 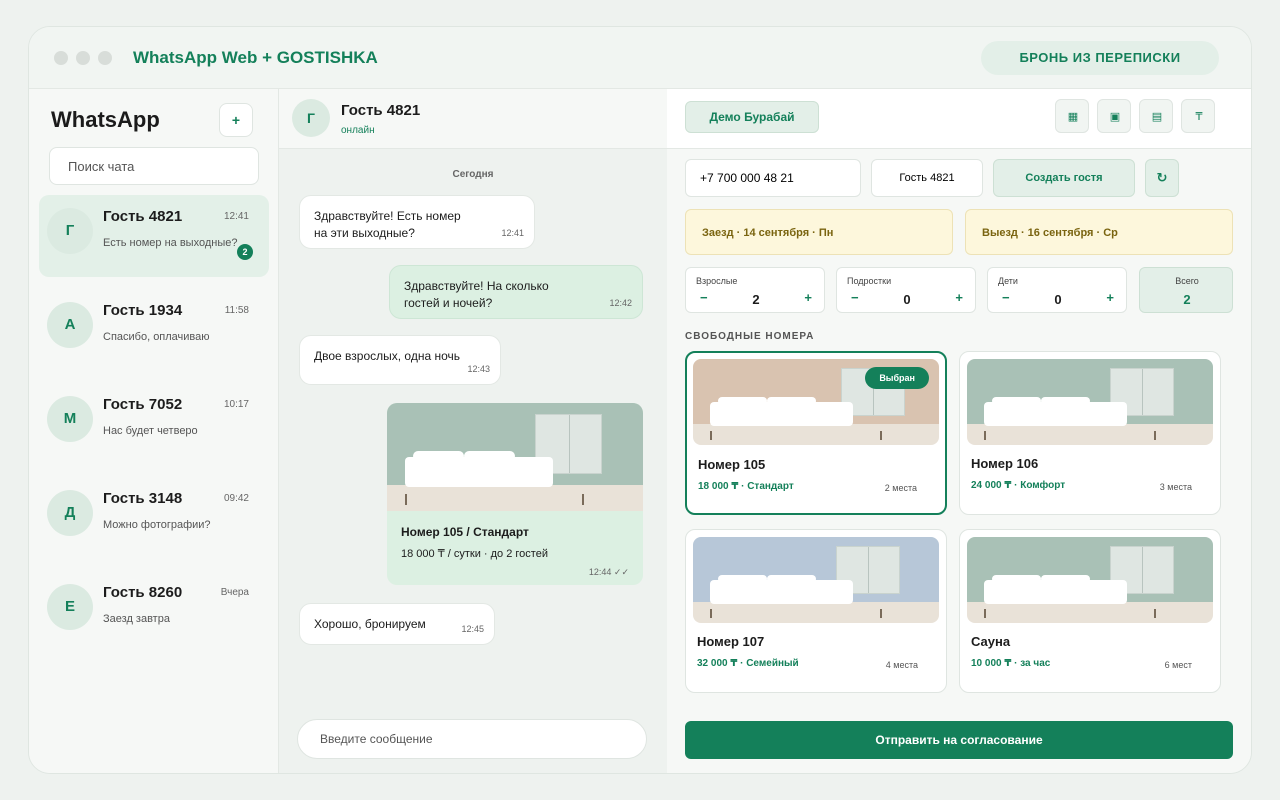 I want to click on phone-input, so click(x=773, y=178).